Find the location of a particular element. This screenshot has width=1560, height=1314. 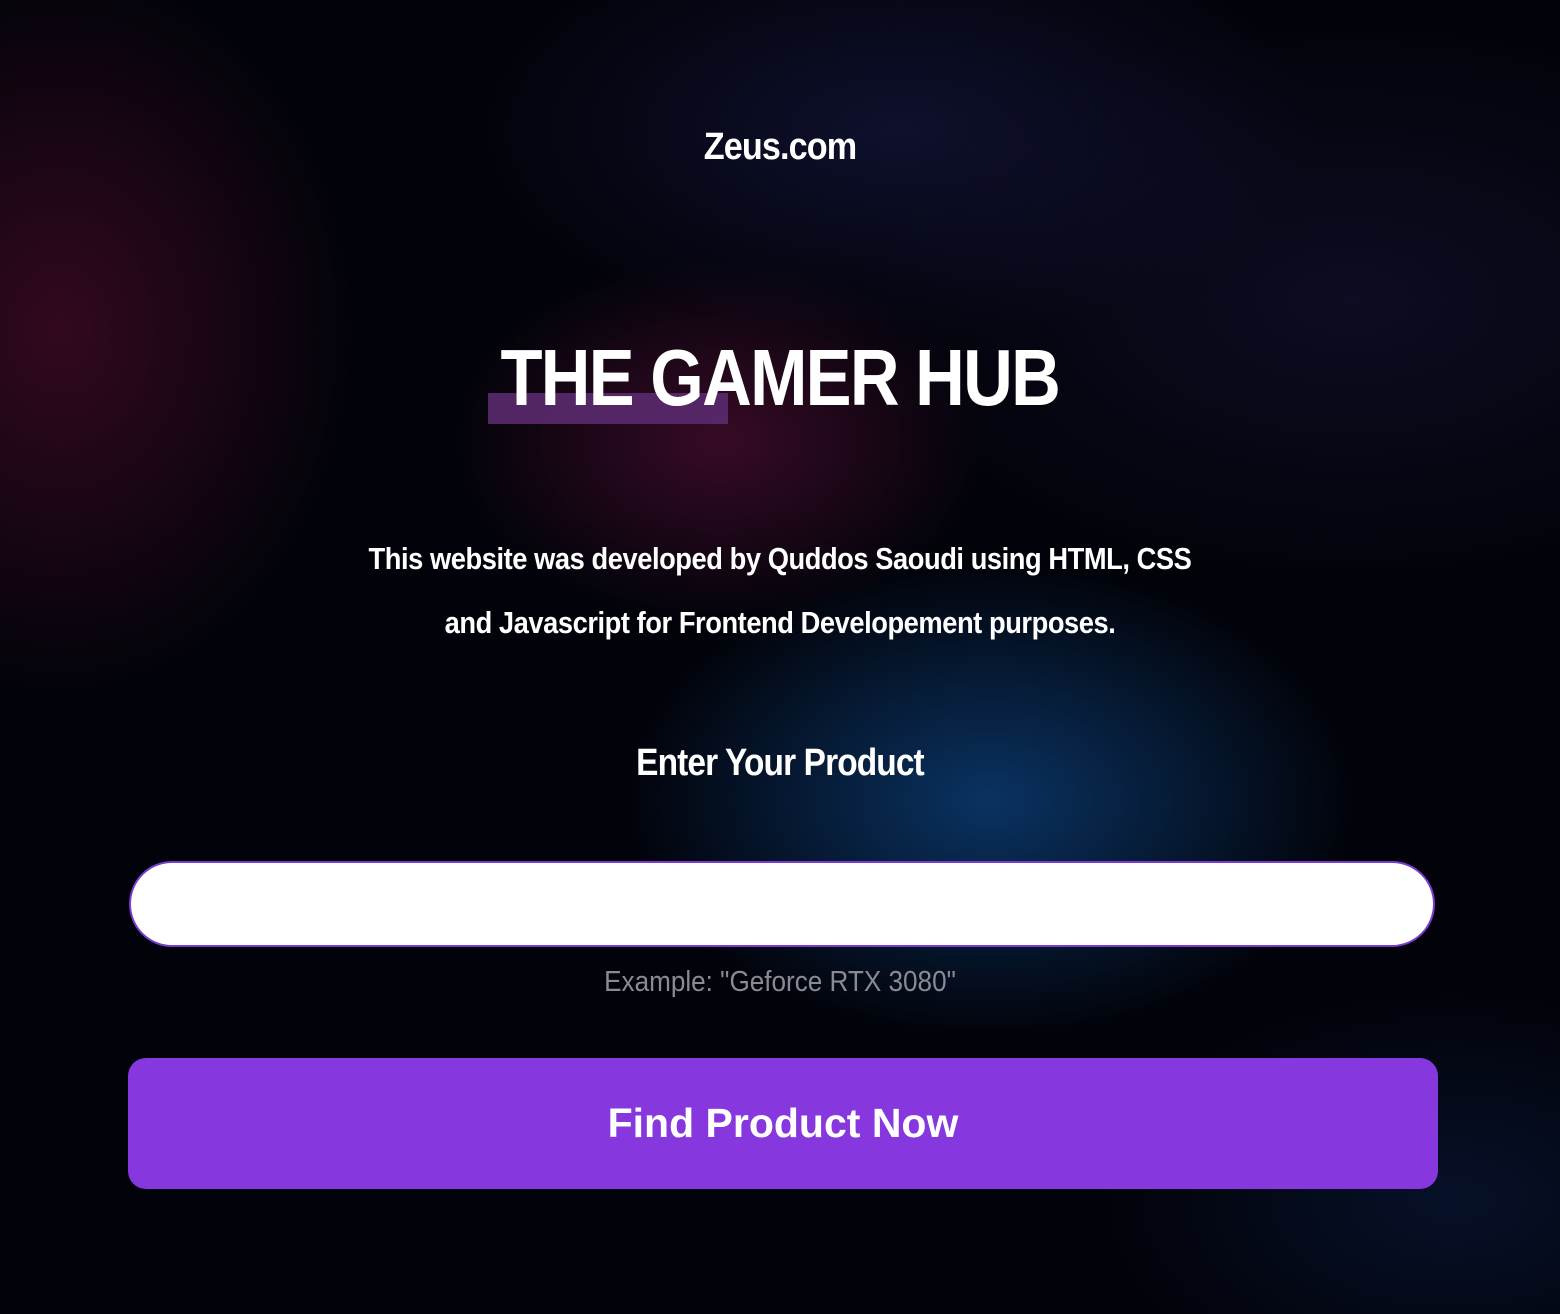

hero-title-text: THE GAMER HUB is located at coordinates (780, 377).